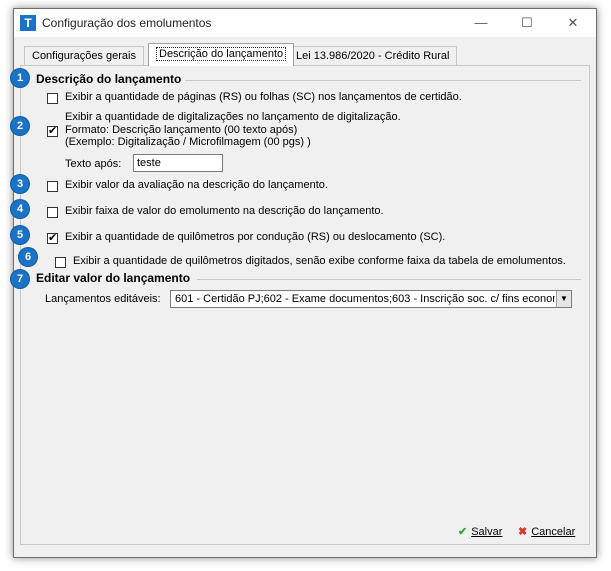  What do you see at coordinates (573, 23) in the screenshot?
I see `close-button: ✕` at bounding box center [573, 23].